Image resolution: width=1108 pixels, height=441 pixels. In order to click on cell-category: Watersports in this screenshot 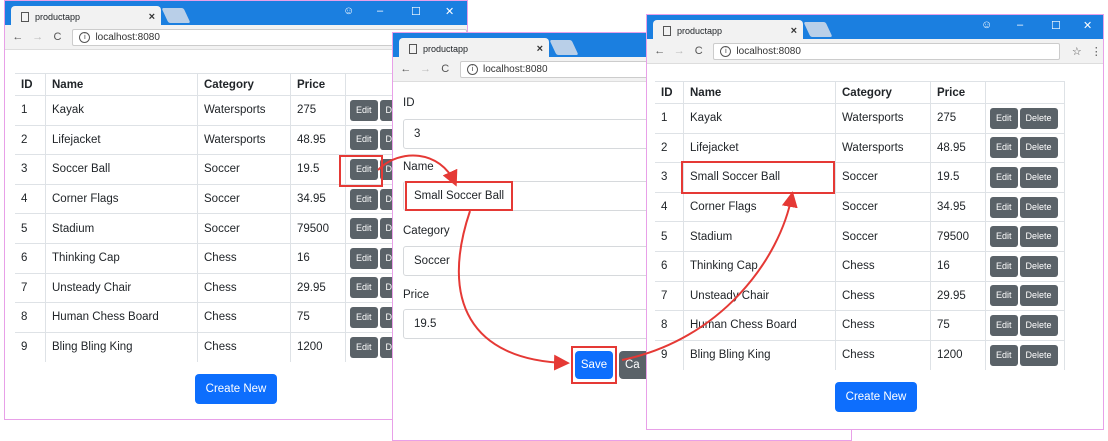, I will do `click(883, 118)`.